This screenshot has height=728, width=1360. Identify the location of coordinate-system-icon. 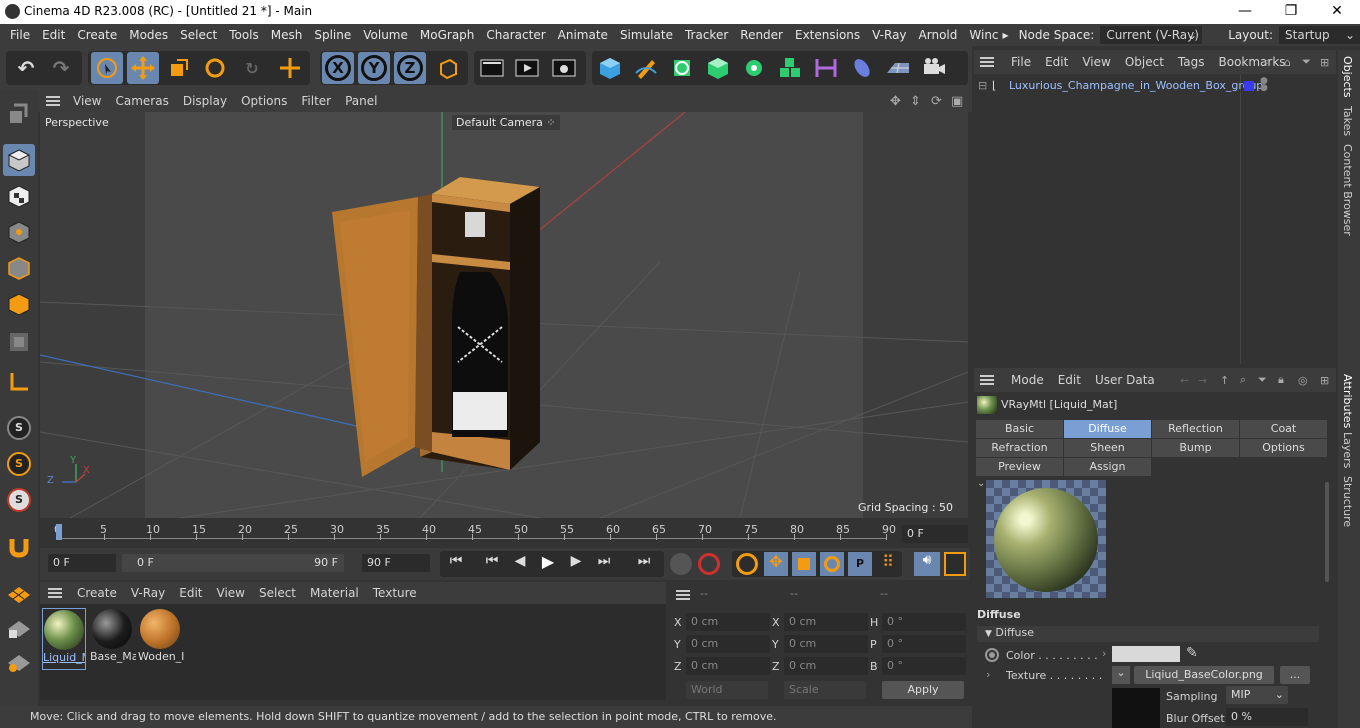
(448, 68).